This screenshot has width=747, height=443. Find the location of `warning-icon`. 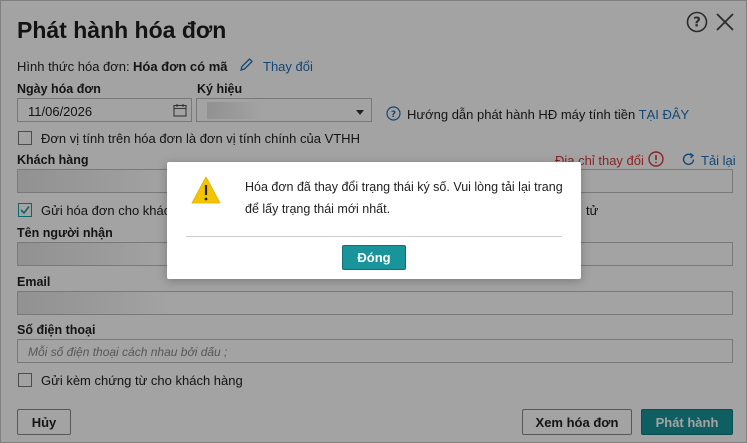

warning-icon is located at coordinates (206, 192).